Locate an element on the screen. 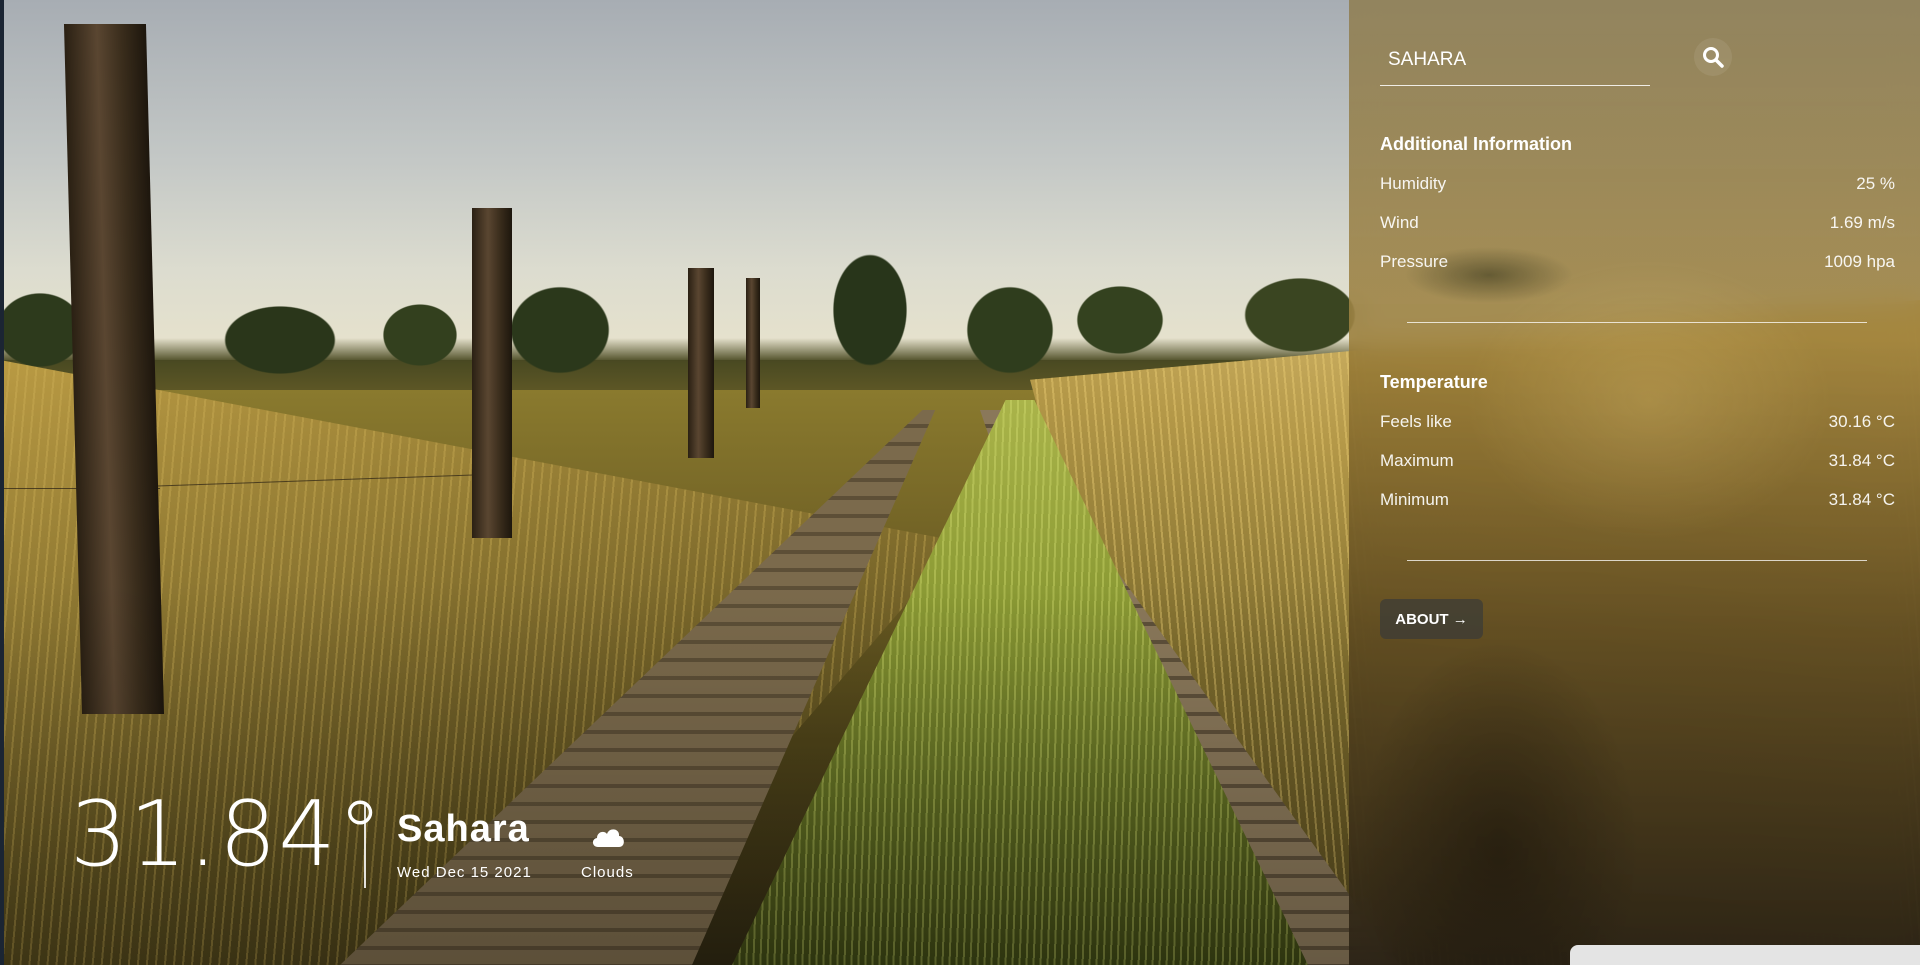 The height and width of the screenshot is (965, 1920). maximum-label: Maximum is located at coordinates (1417, 460).